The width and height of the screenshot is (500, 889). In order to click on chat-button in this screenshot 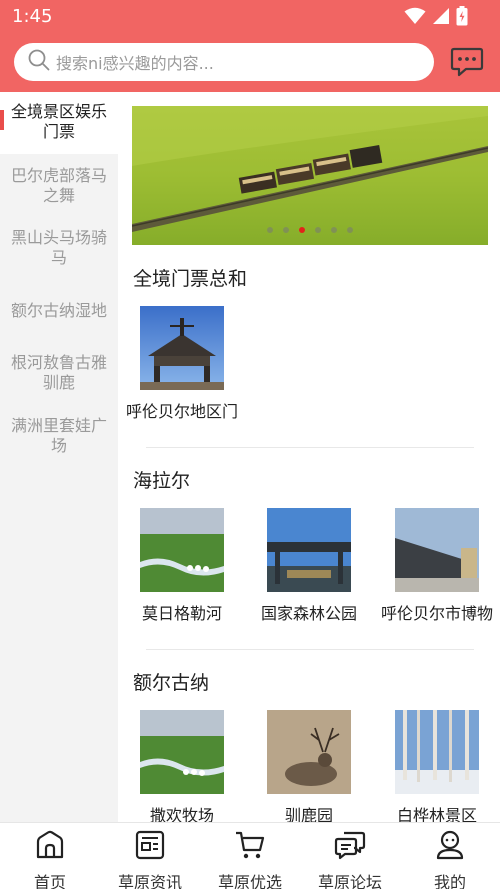, I will do `click(467, 62)`.